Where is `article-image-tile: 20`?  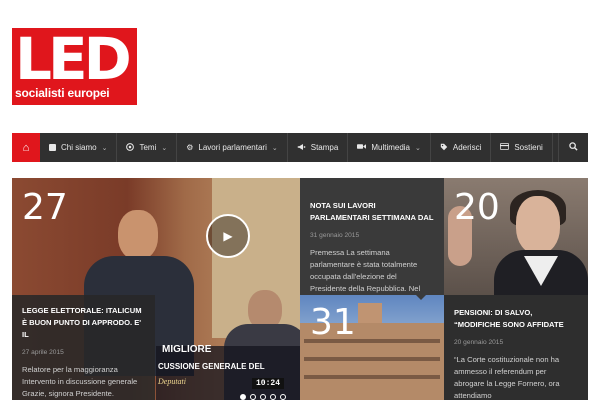
article-image-tile: 20 is located at coordinates (516, 236).